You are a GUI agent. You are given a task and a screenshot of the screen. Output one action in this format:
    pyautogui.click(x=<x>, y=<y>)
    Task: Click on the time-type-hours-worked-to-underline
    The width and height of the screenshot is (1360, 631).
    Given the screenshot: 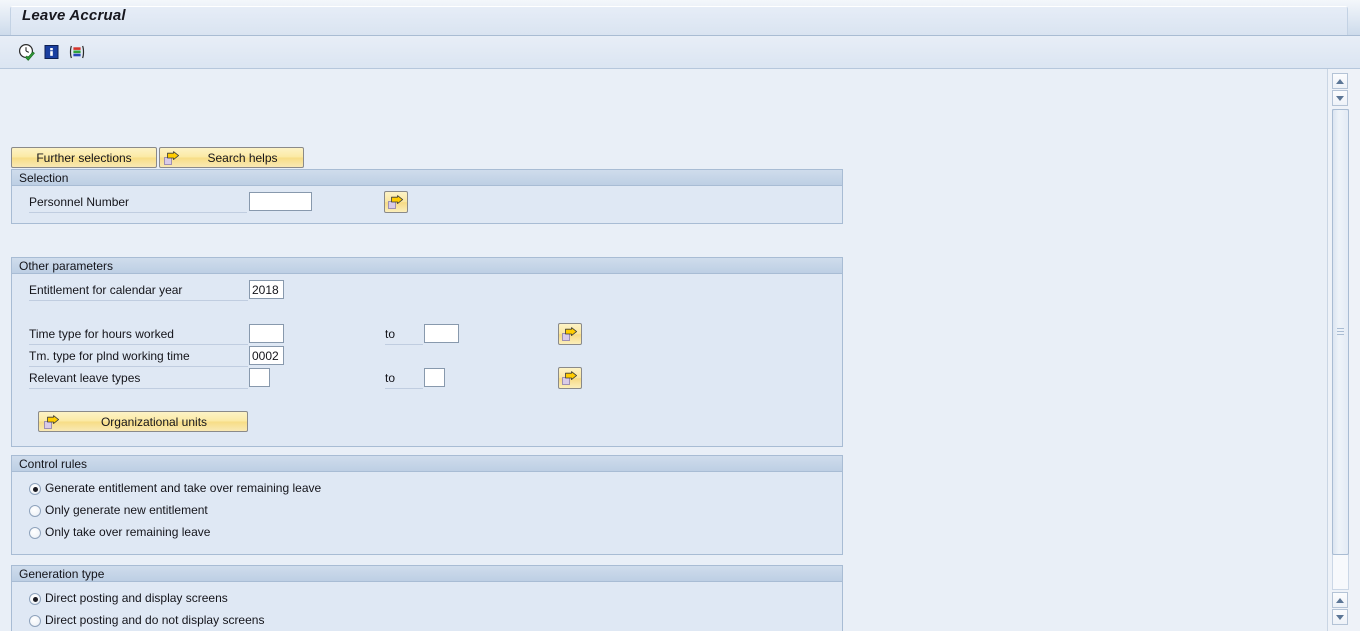 What is the action you would take?
    pyautogui.click(x=404, y=344)
    